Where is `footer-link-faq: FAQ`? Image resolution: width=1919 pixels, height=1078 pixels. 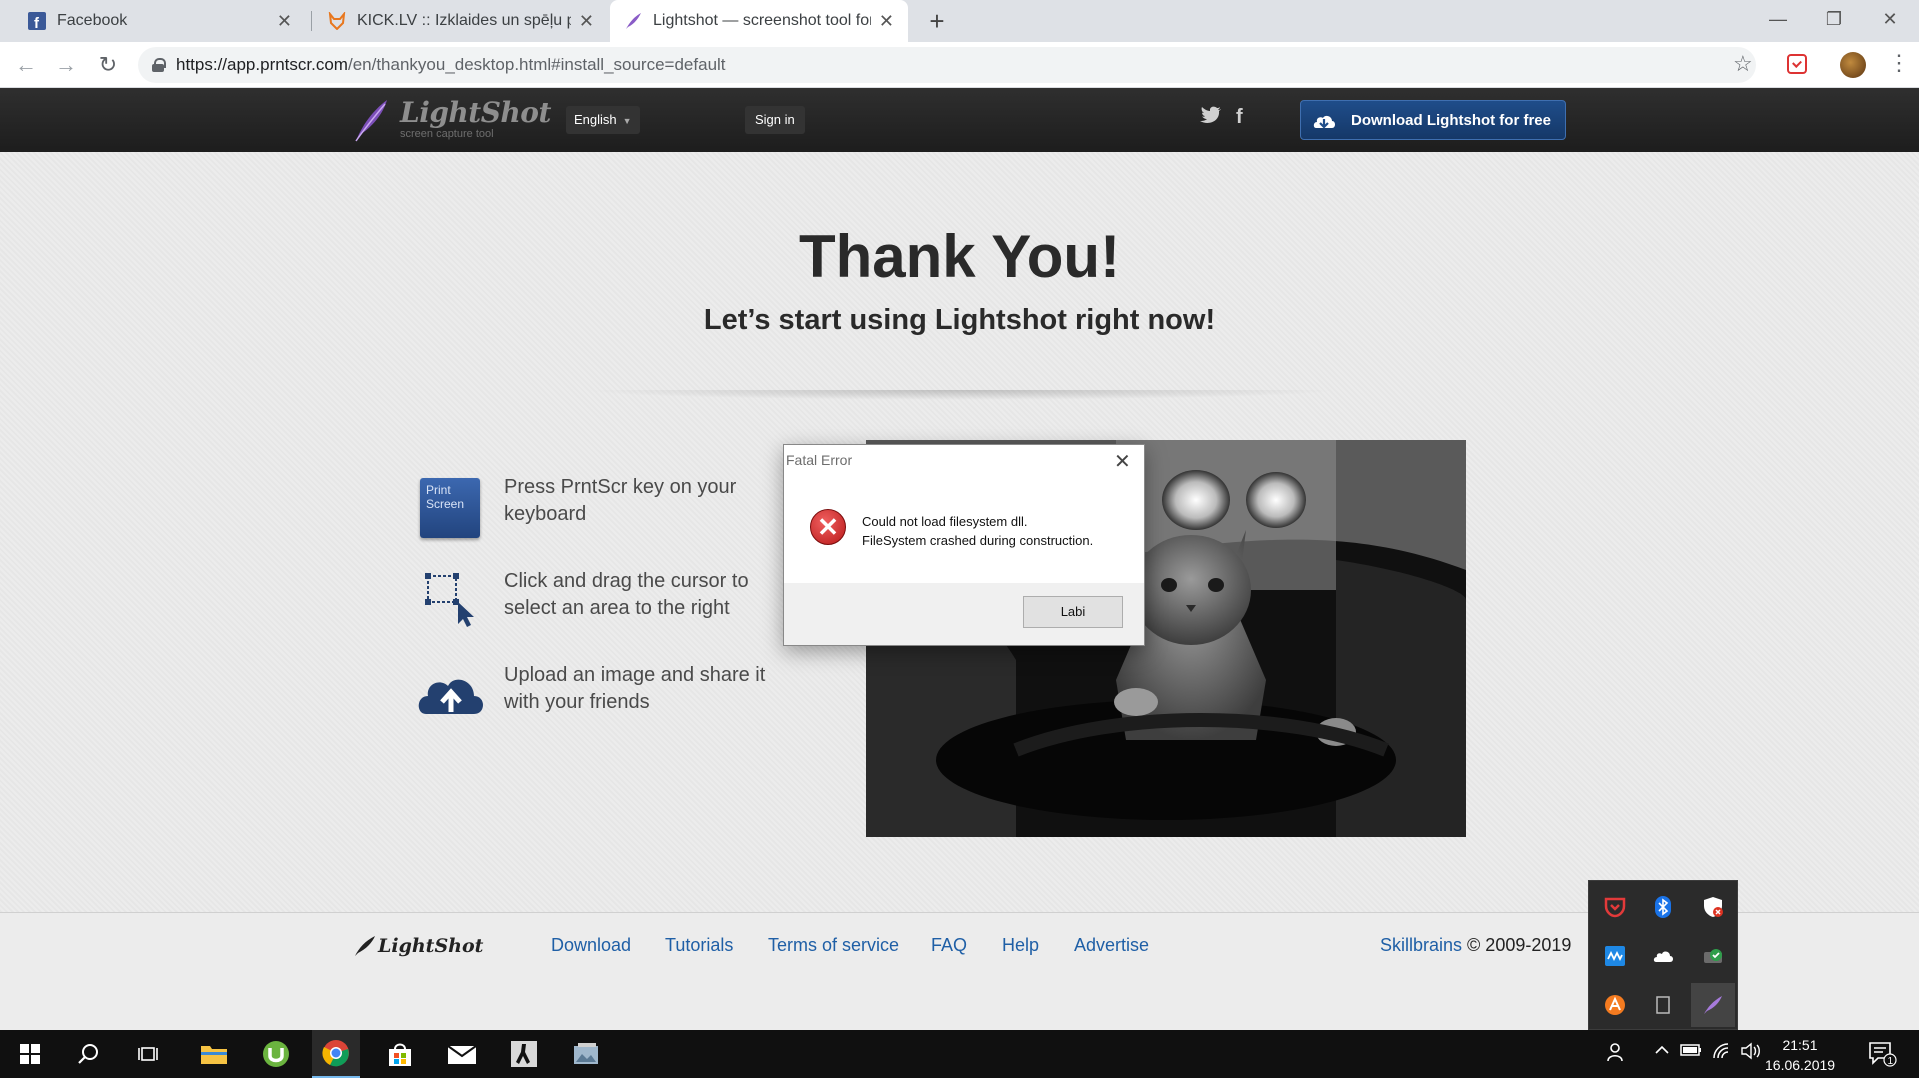
footer-link-faq: FAQ is located at coordinates (949, 945).